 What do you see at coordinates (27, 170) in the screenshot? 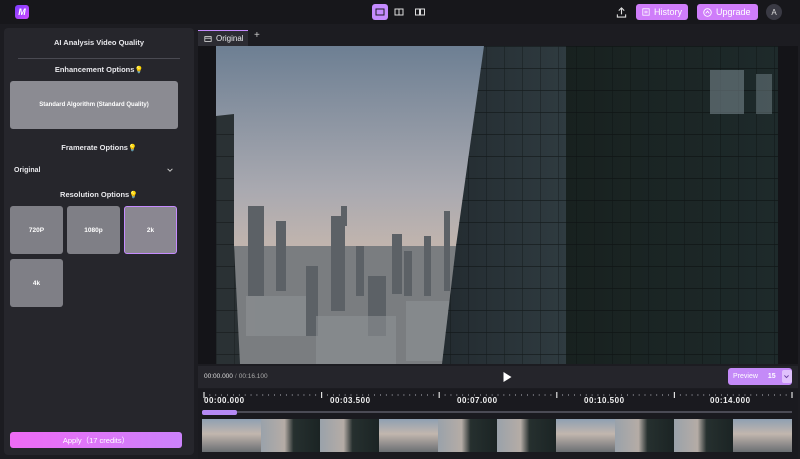
I see `framerate-value: Original` at bounding box center [27, 170].